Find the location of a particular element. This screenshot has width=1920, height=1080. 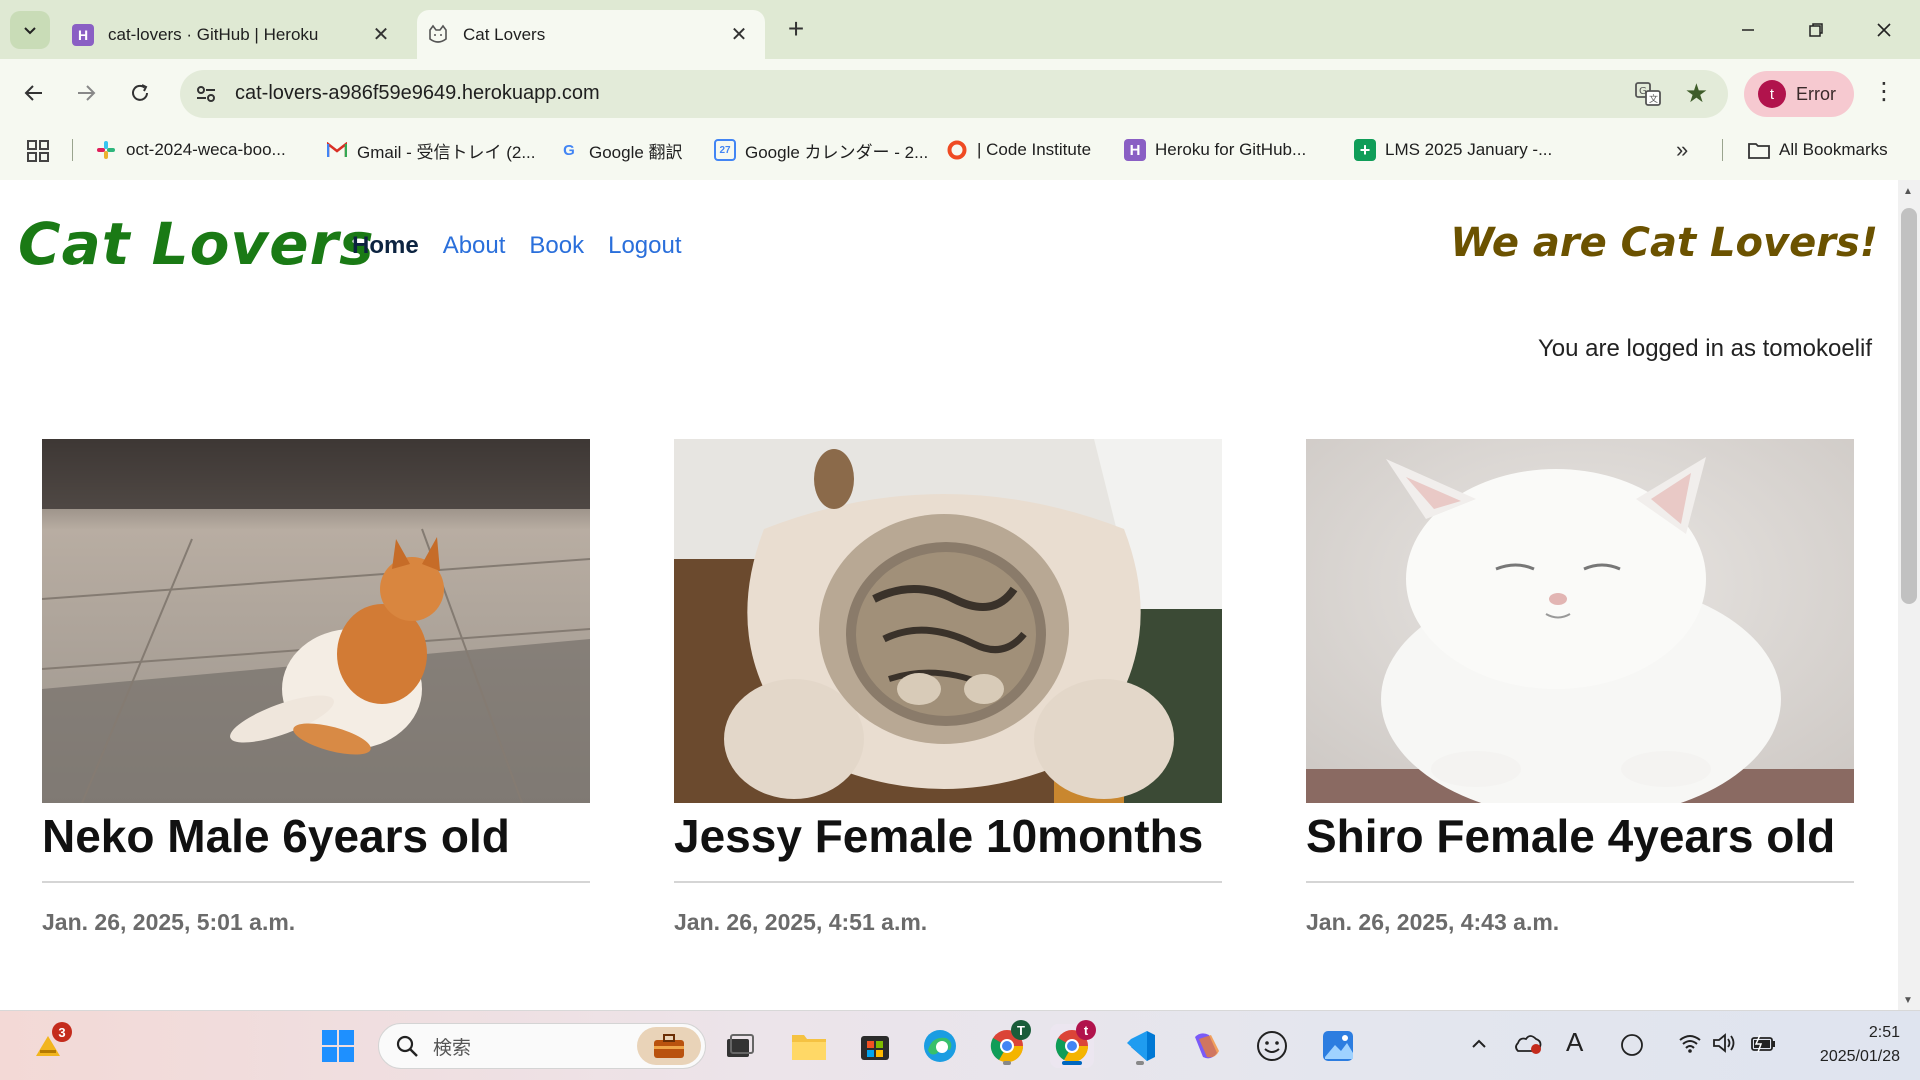

bookmark-star-icon: ★ is located at coordinates (1696, 93).